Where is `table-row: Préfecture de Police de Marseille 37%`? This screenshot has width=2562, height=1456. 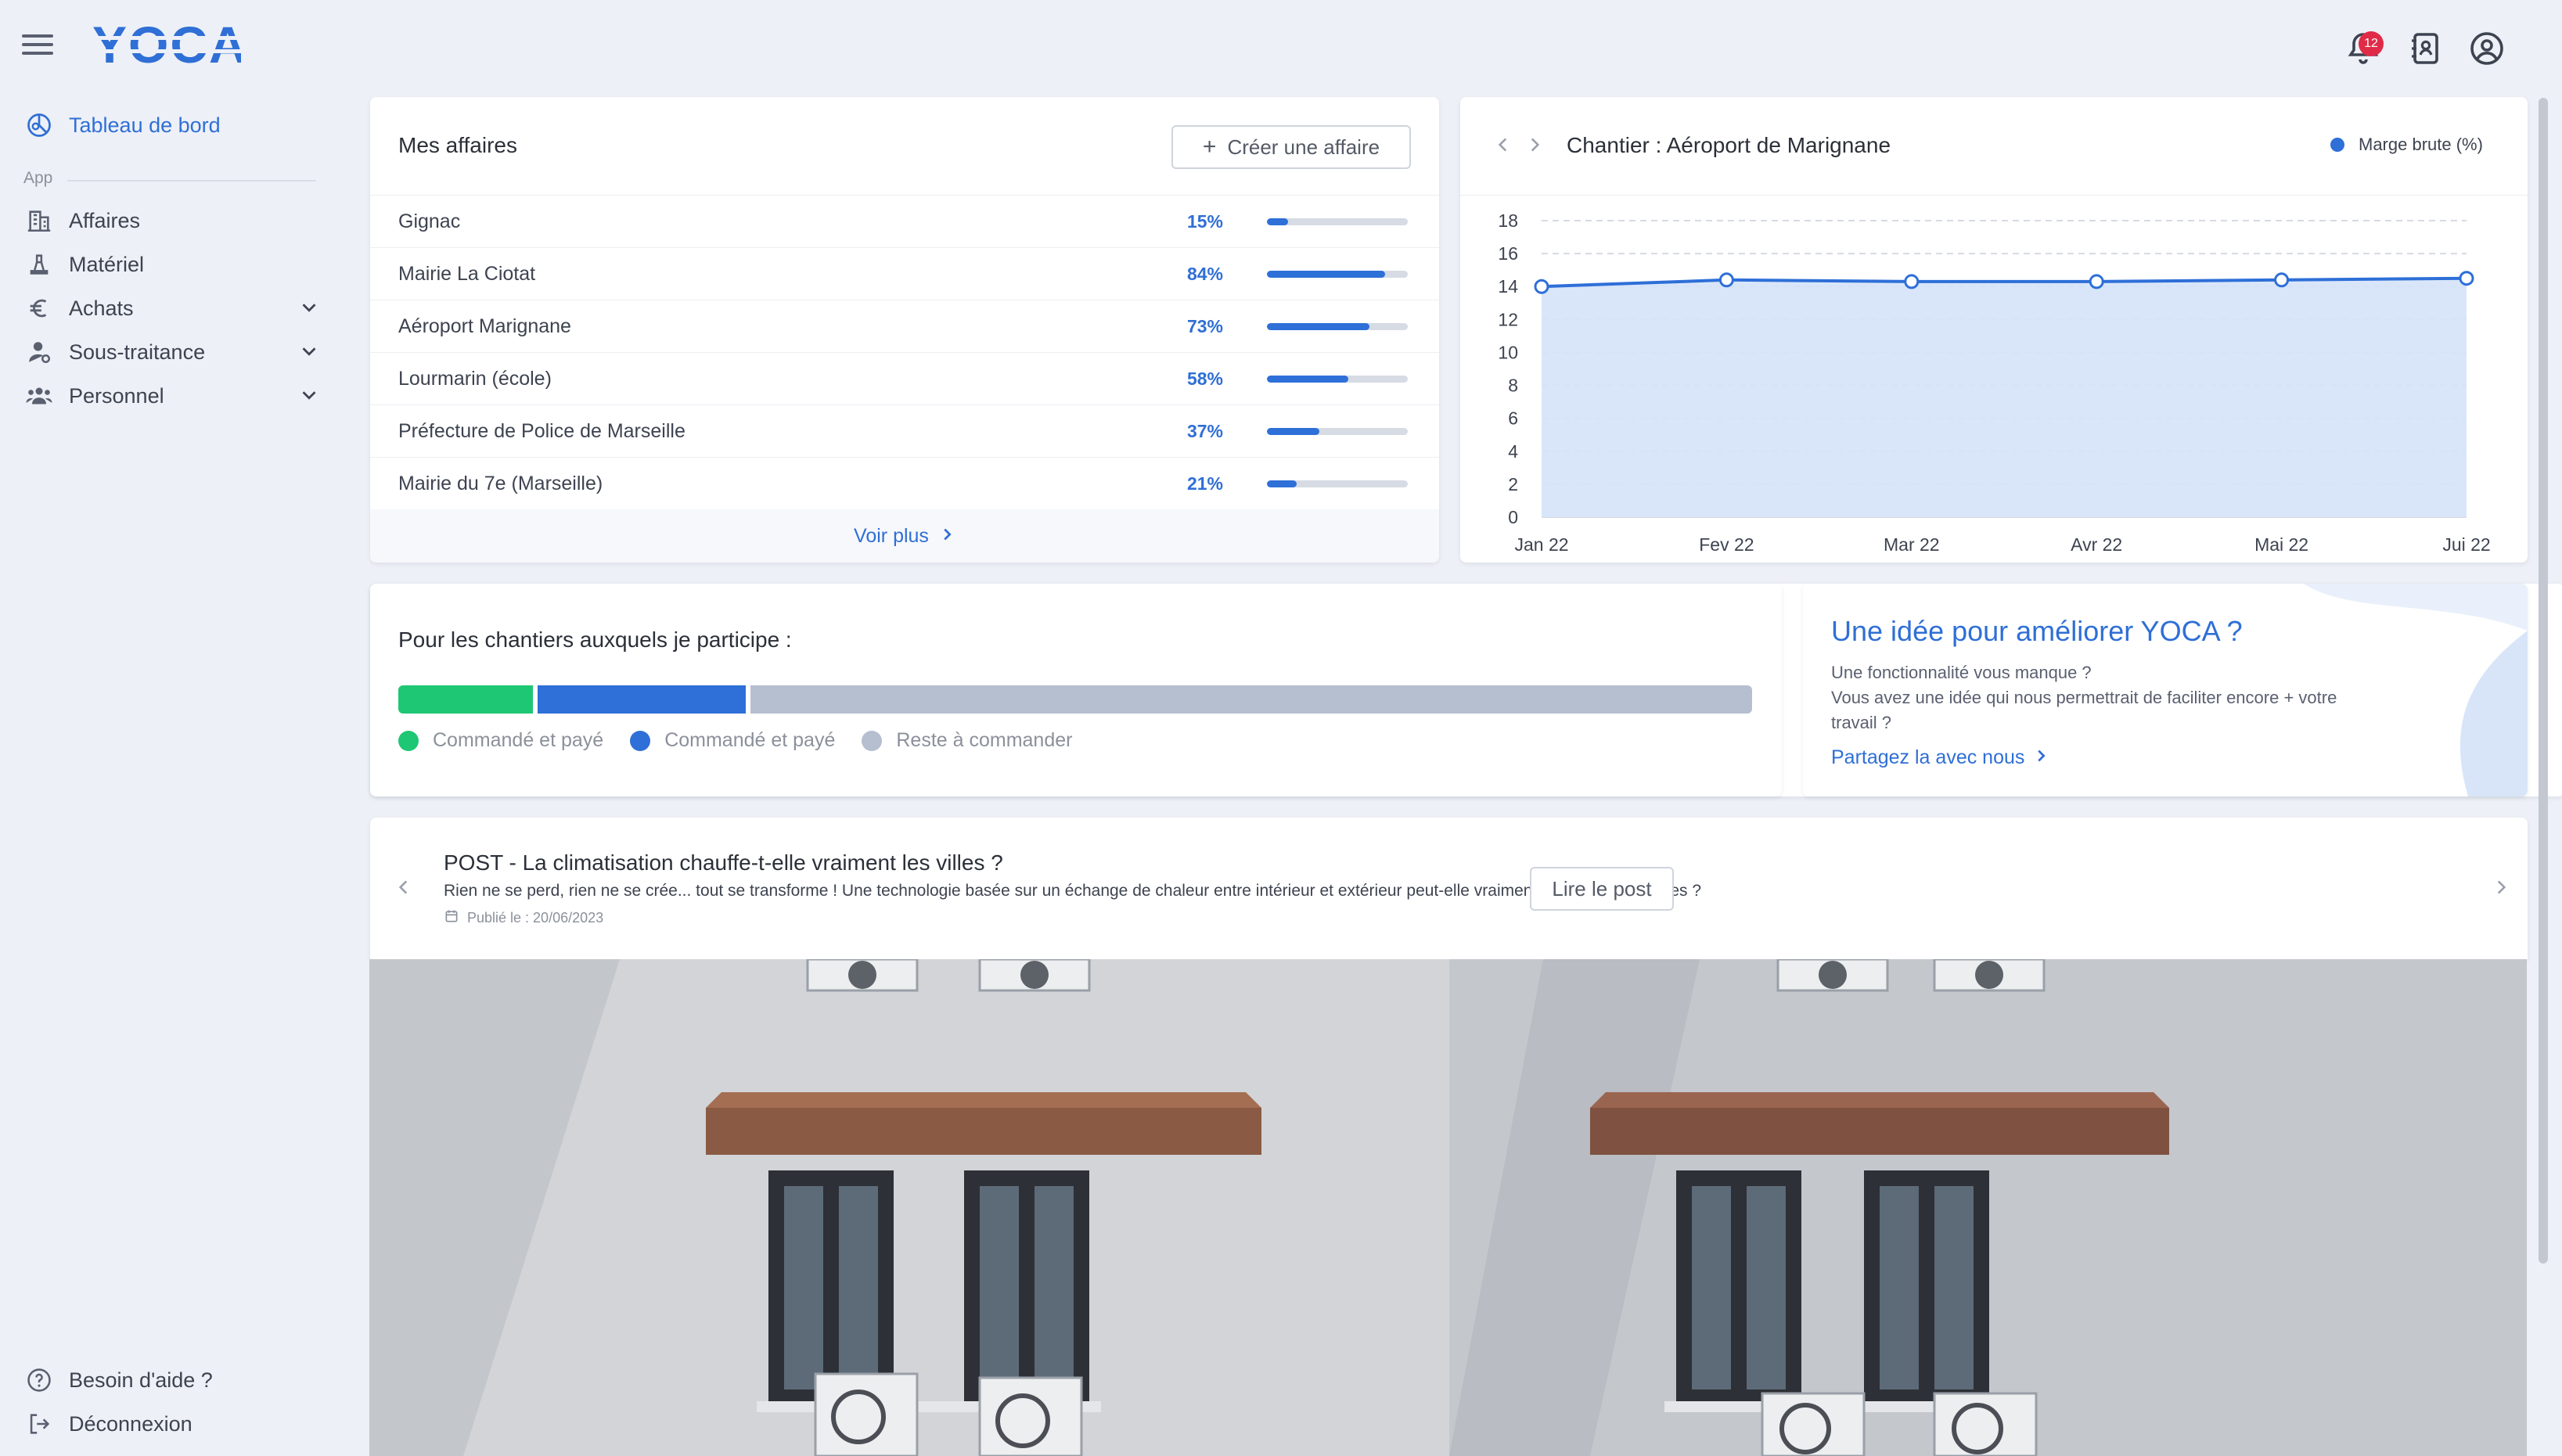
table-row: Préfecture de Police de Marseille 37% is located at coordinates (905, 430).